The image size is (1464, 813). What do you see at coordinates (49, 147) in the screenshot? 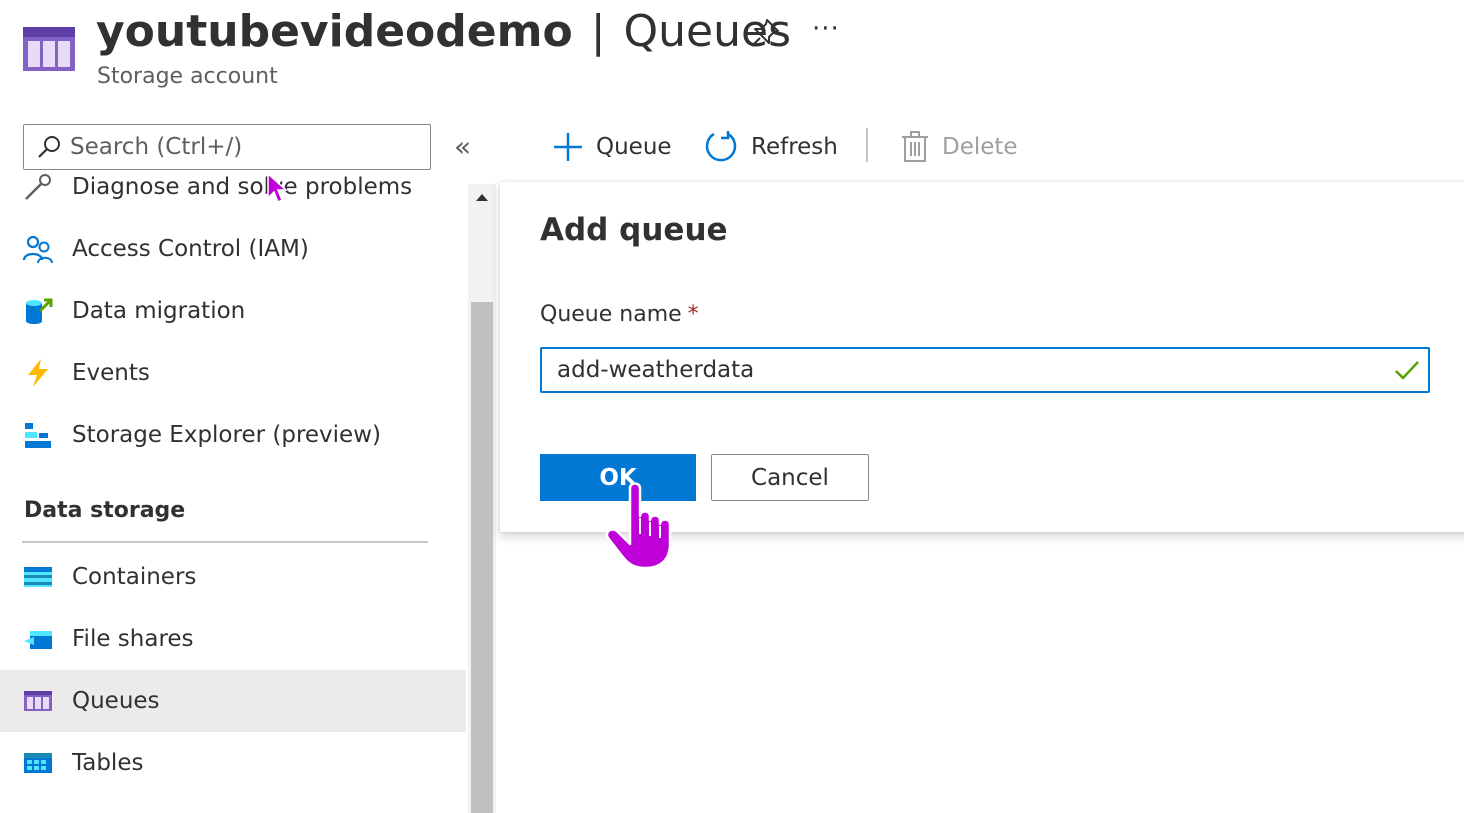
I see `search-icon` at bounding box center [49, 147].